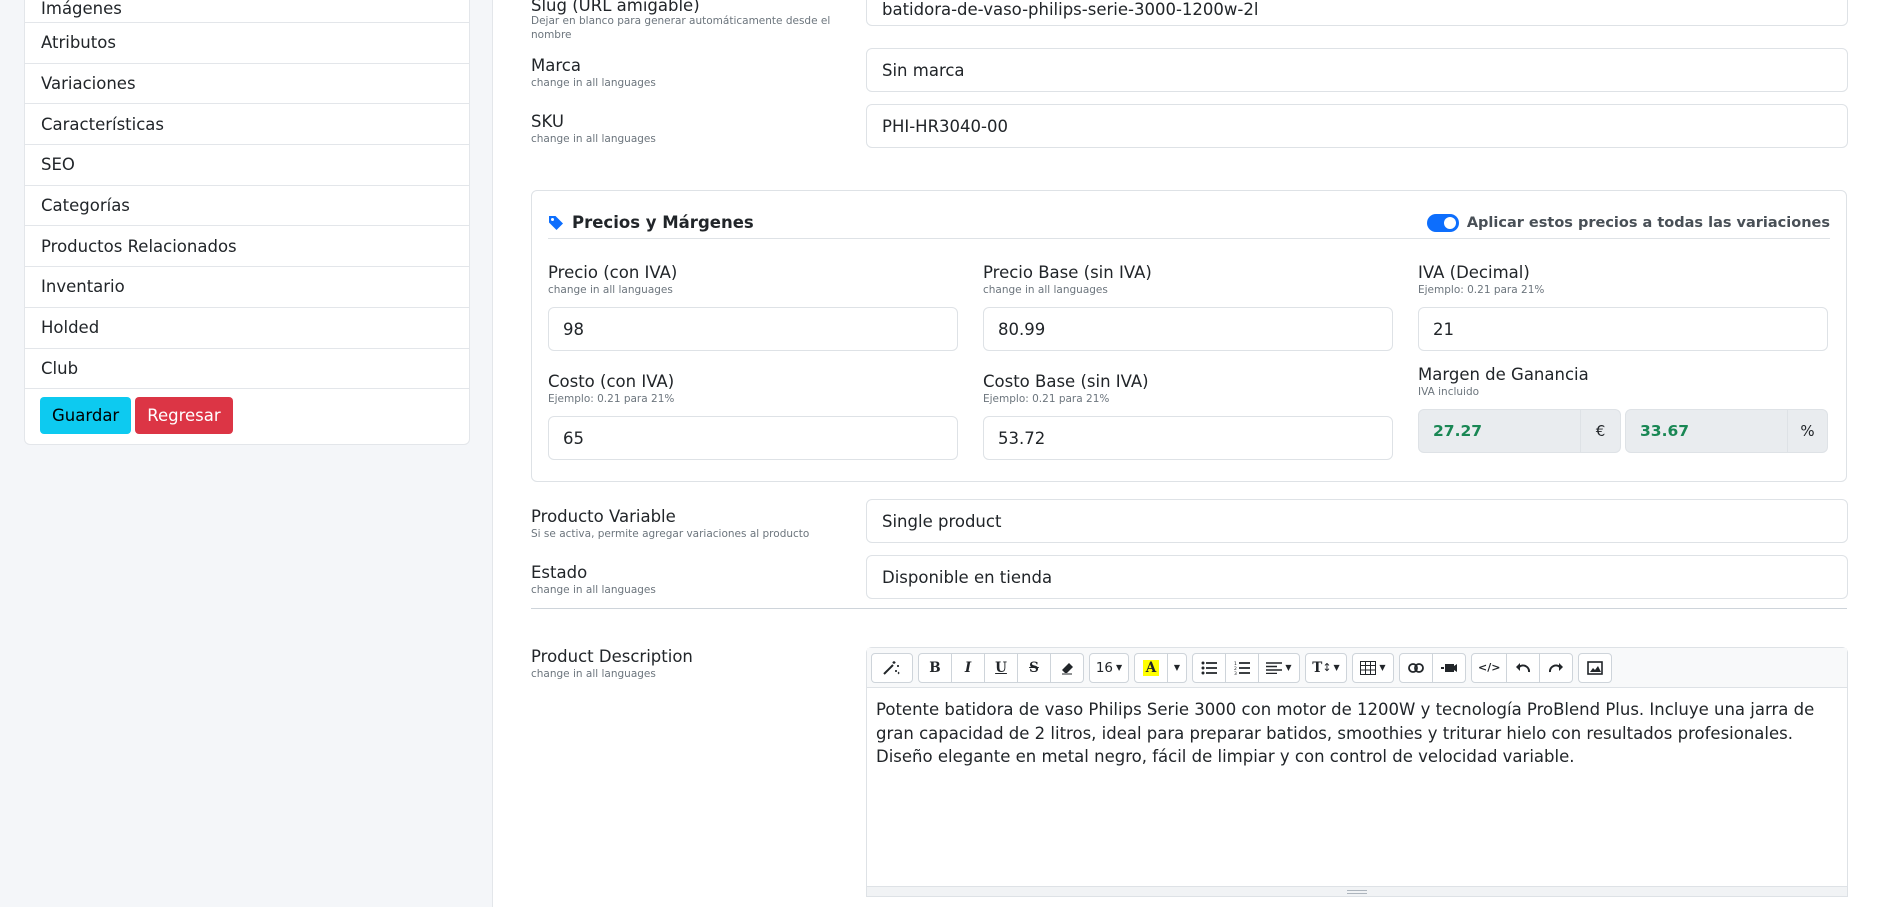 The width and height of the screenshot is (1903, 907). What do you see at coordinates (103, 124) in the screenshot?
I see `sidebar-item-label: Características` at bounding box center [103, 124].